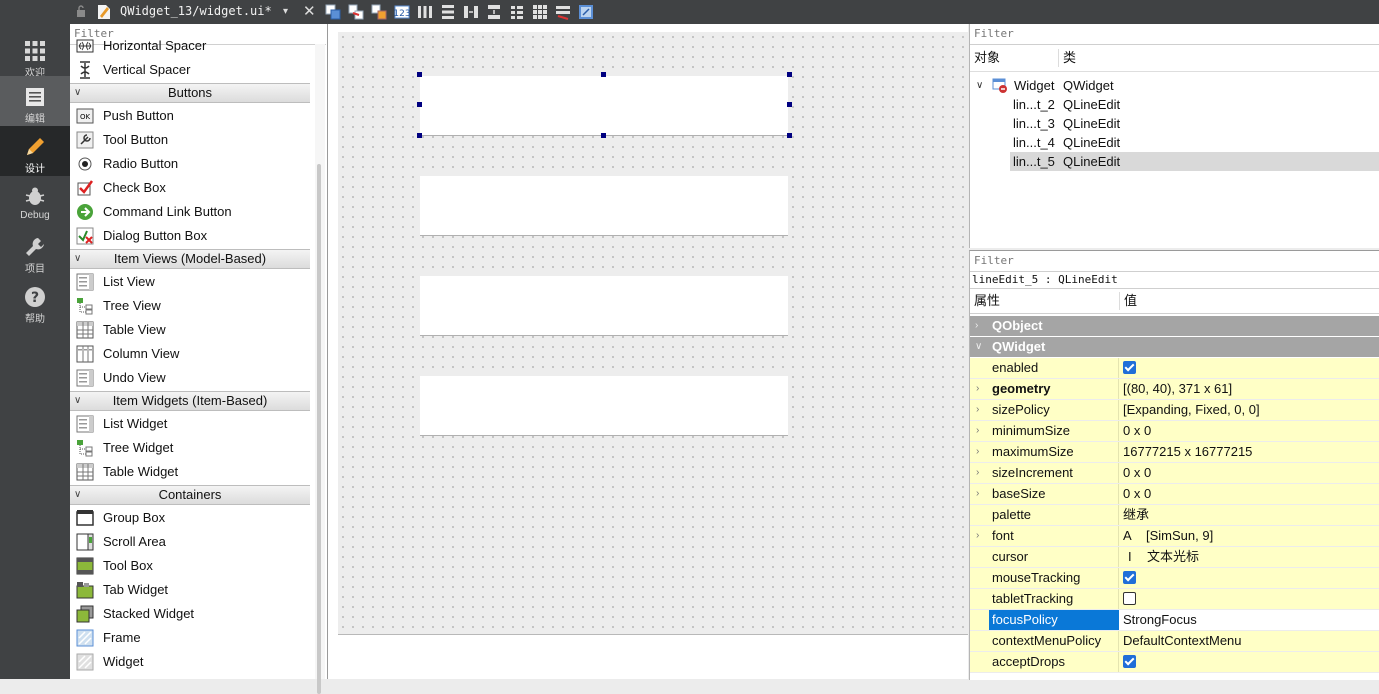  I want to click on layout-grid-icon, so click(540, 12).